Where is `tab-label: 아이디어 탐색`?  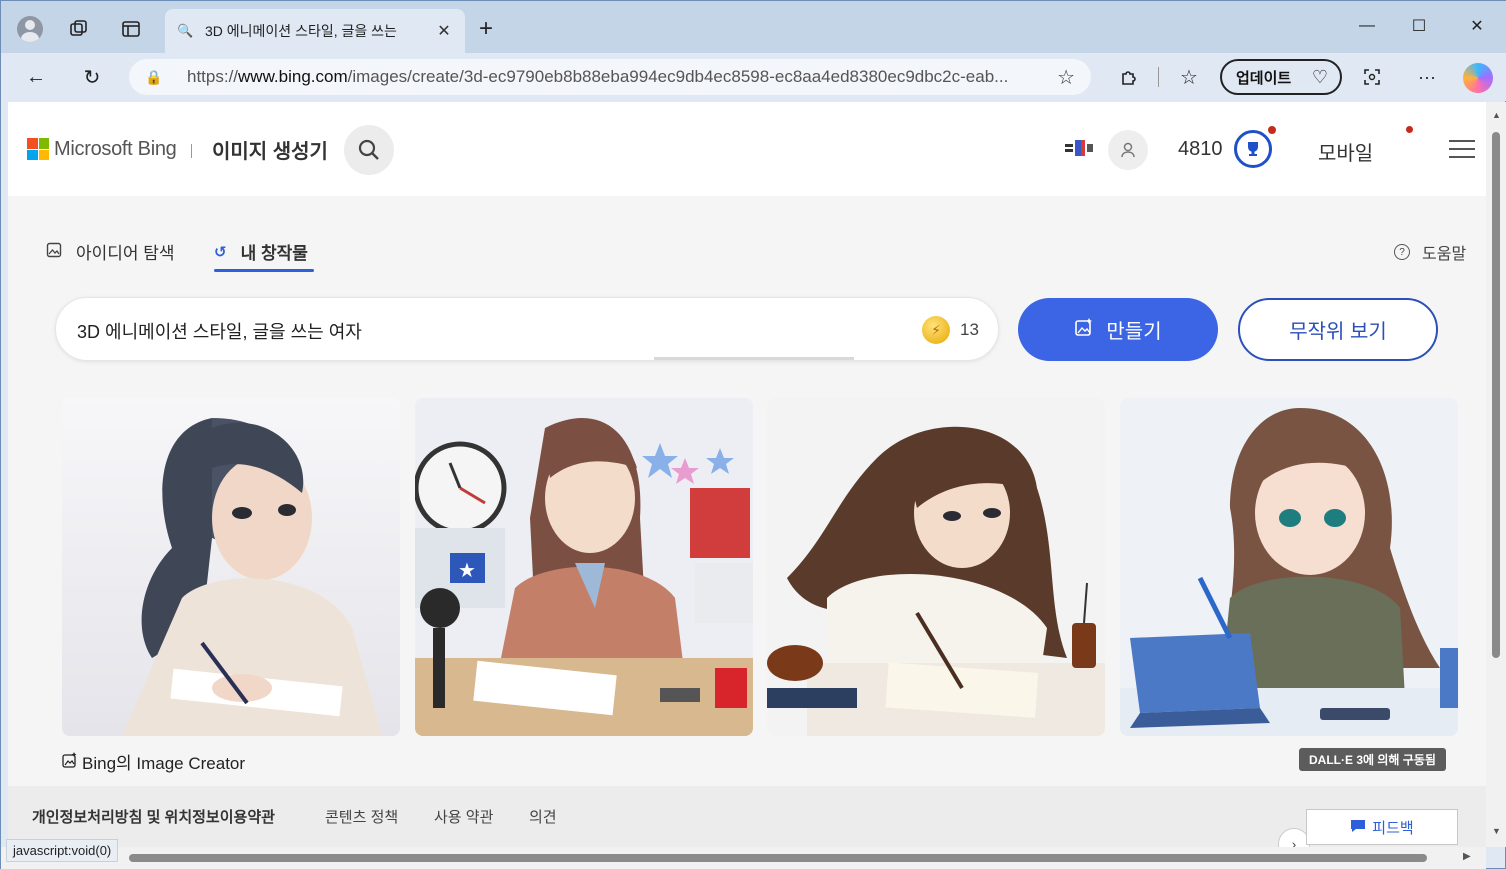
tab-label: 아이디어 탐색 is located at coordinates (125, 253).